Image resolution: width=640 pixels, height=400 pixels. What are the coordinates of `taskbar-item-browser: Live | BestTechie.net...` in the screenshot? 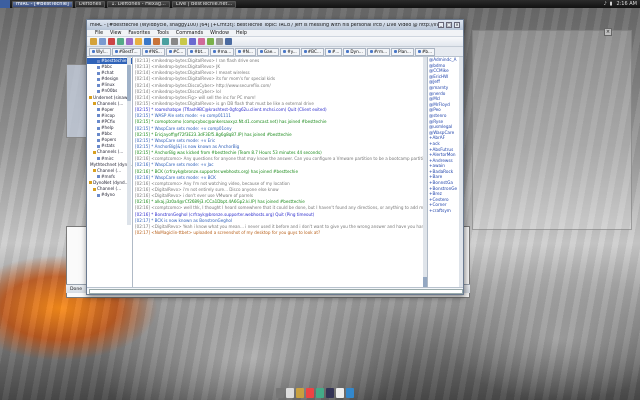 It's located at (204, 4).